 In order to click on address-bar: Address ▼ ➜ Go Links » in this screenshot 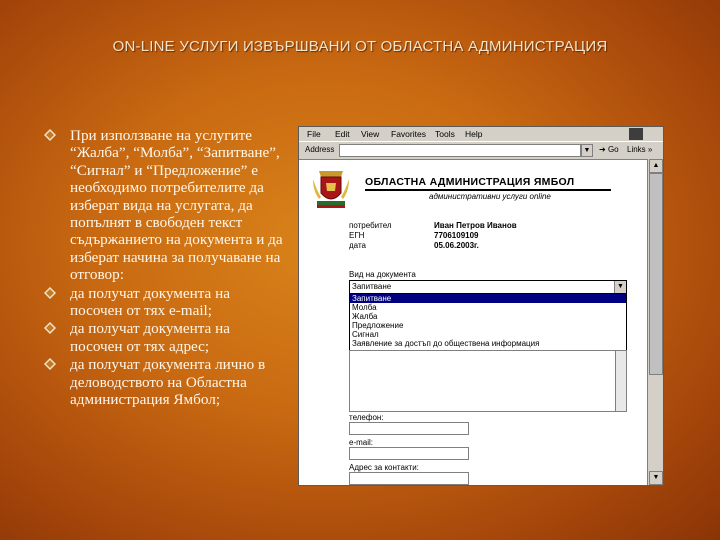, I will do `click(481, 150)`.